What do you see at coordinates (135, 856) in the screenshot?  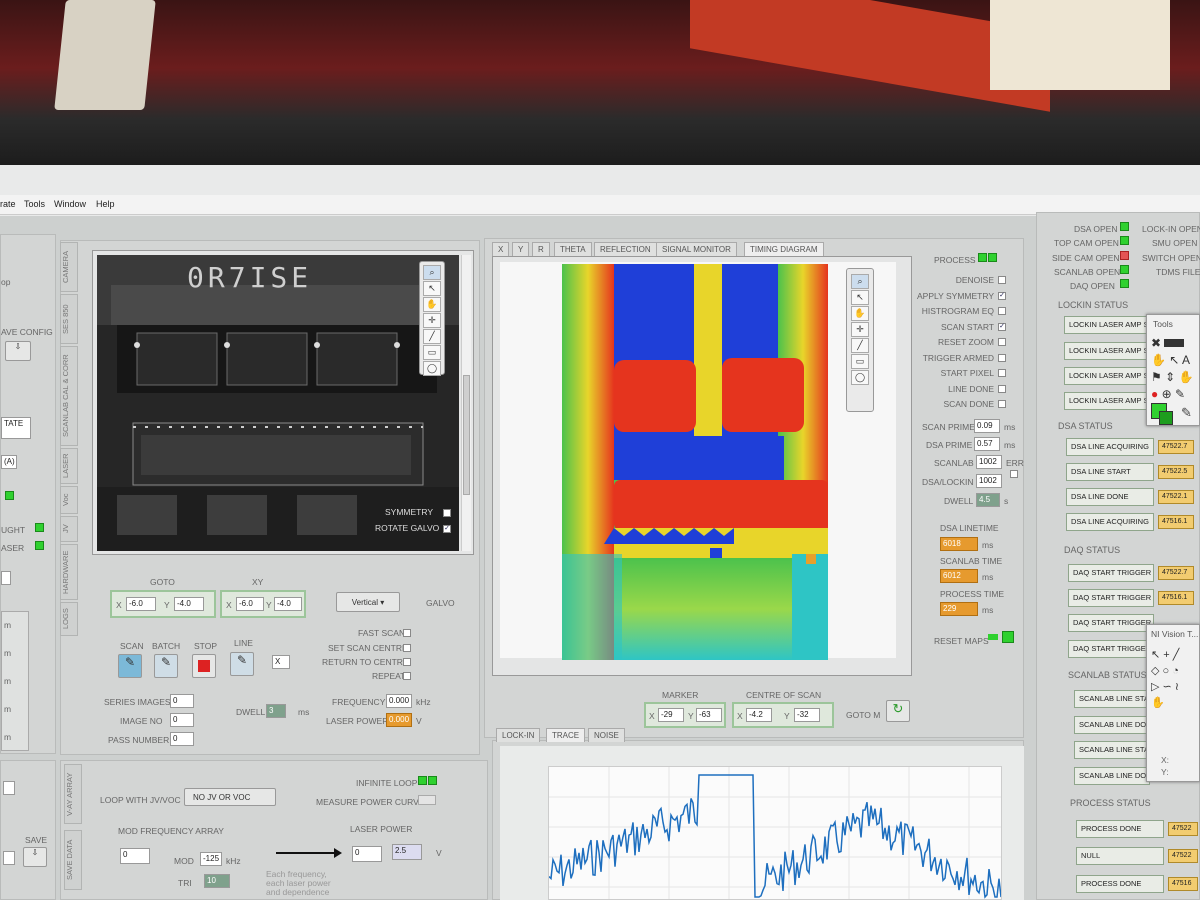 I see `mod-array-index: 0` at bounding box center [135, 856].